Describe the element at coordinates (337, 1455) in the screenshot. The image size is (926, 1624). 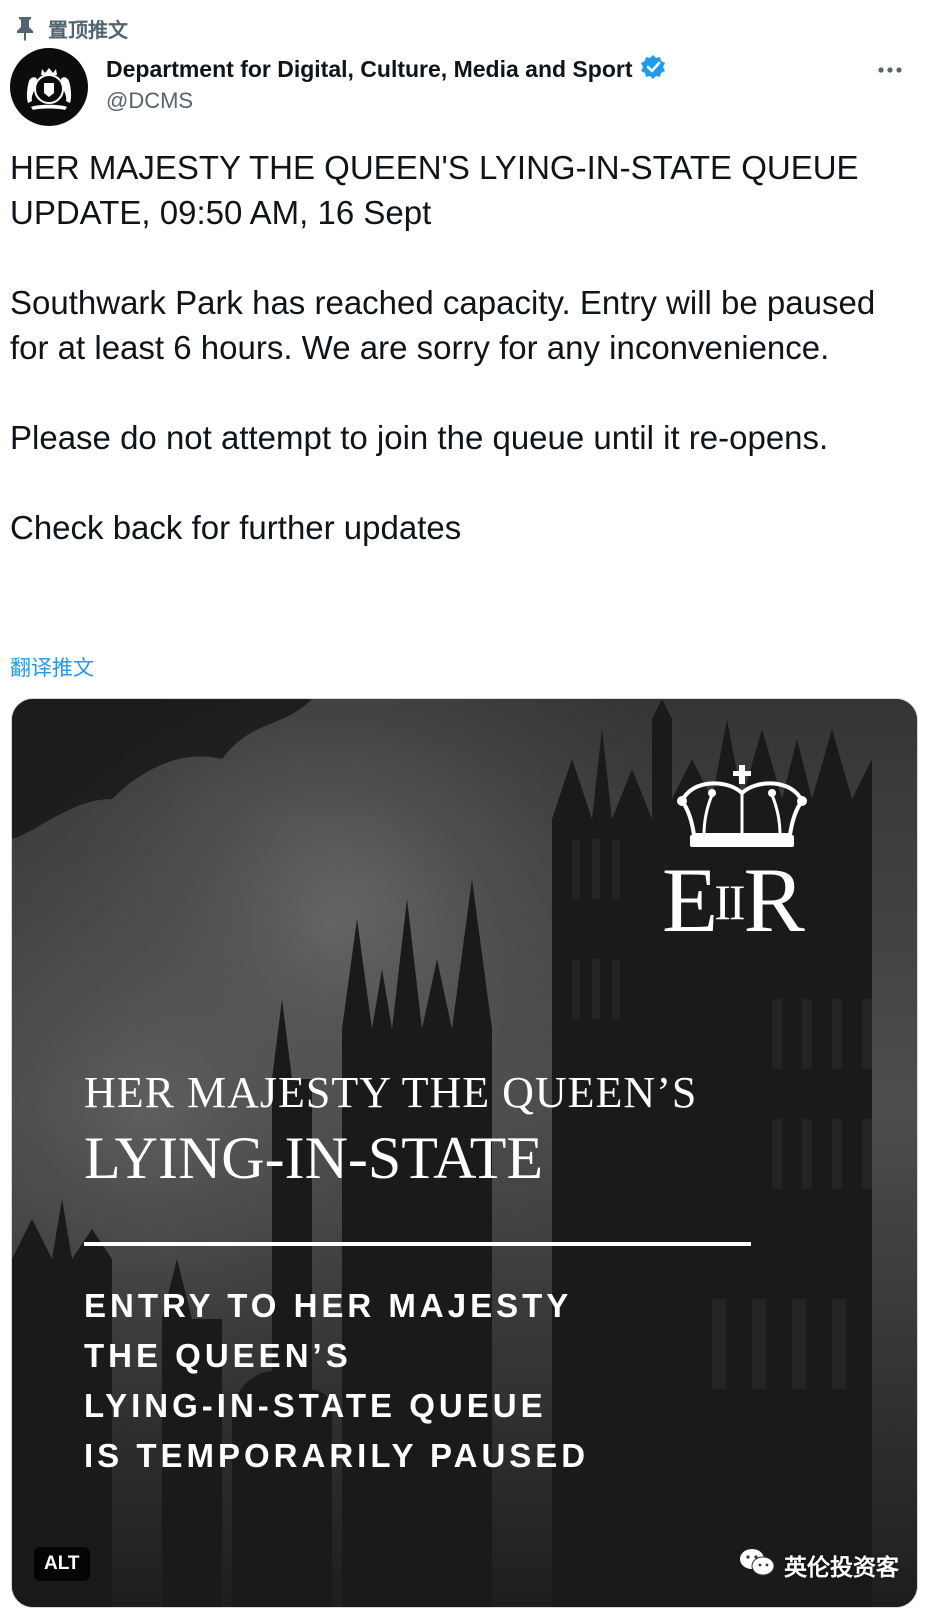
I see `image-notice-line: IS TEMPORARILY PAUSED` at that location.